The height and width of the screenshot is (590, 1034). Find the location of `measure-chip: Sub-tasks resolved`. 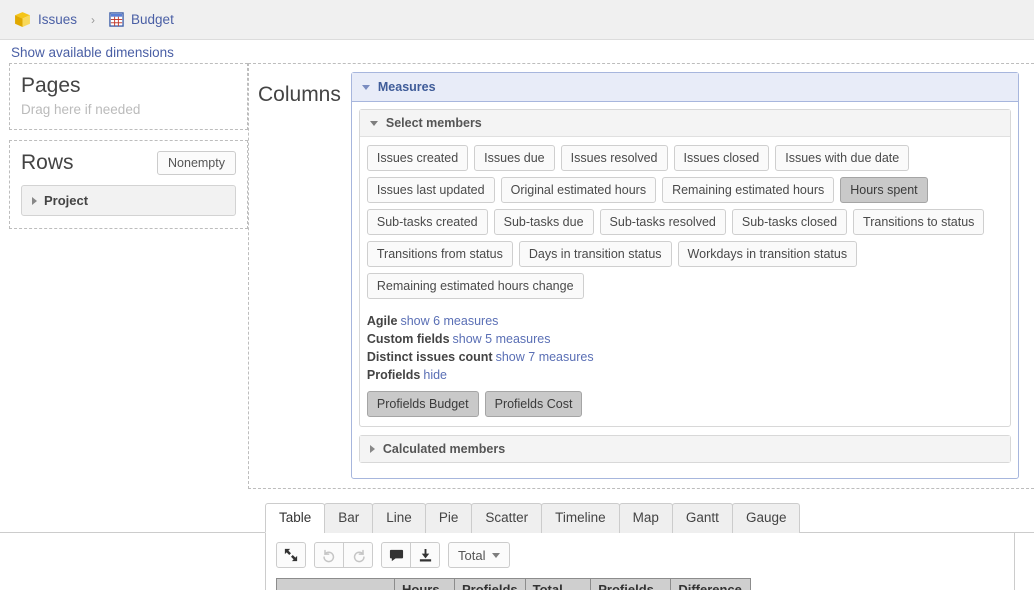

measure-chip: Sub-tasks resolved is located at coordinates (662, 222).